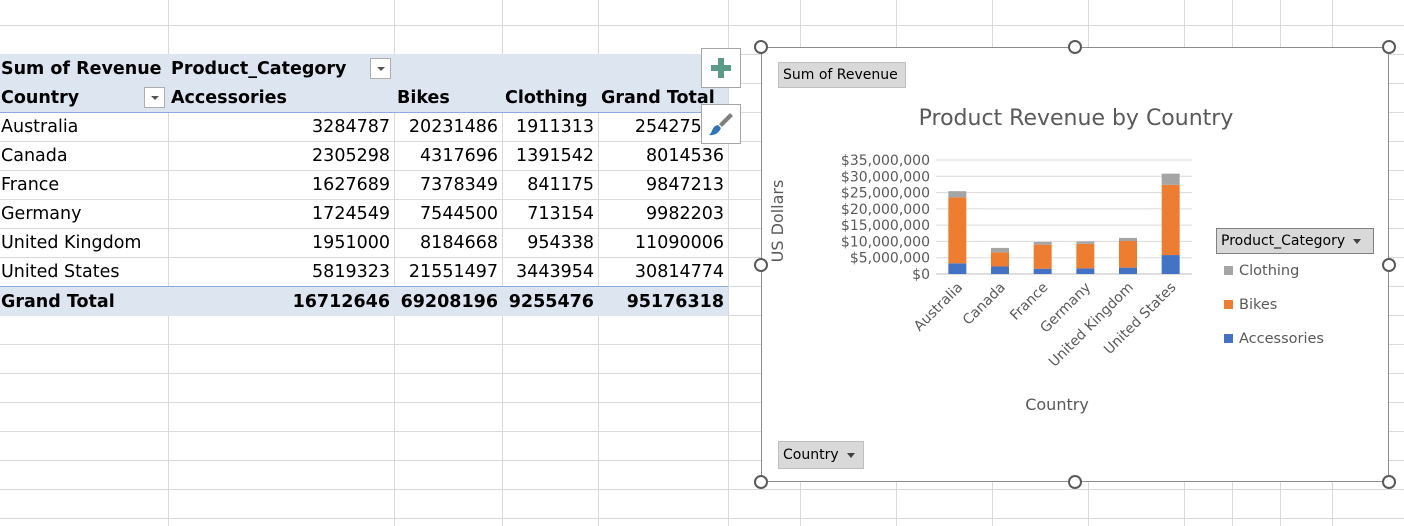  Describe the element at coordinates (761, 482) in the screenshot. I see `resize-handle-bottom-left` at that location.